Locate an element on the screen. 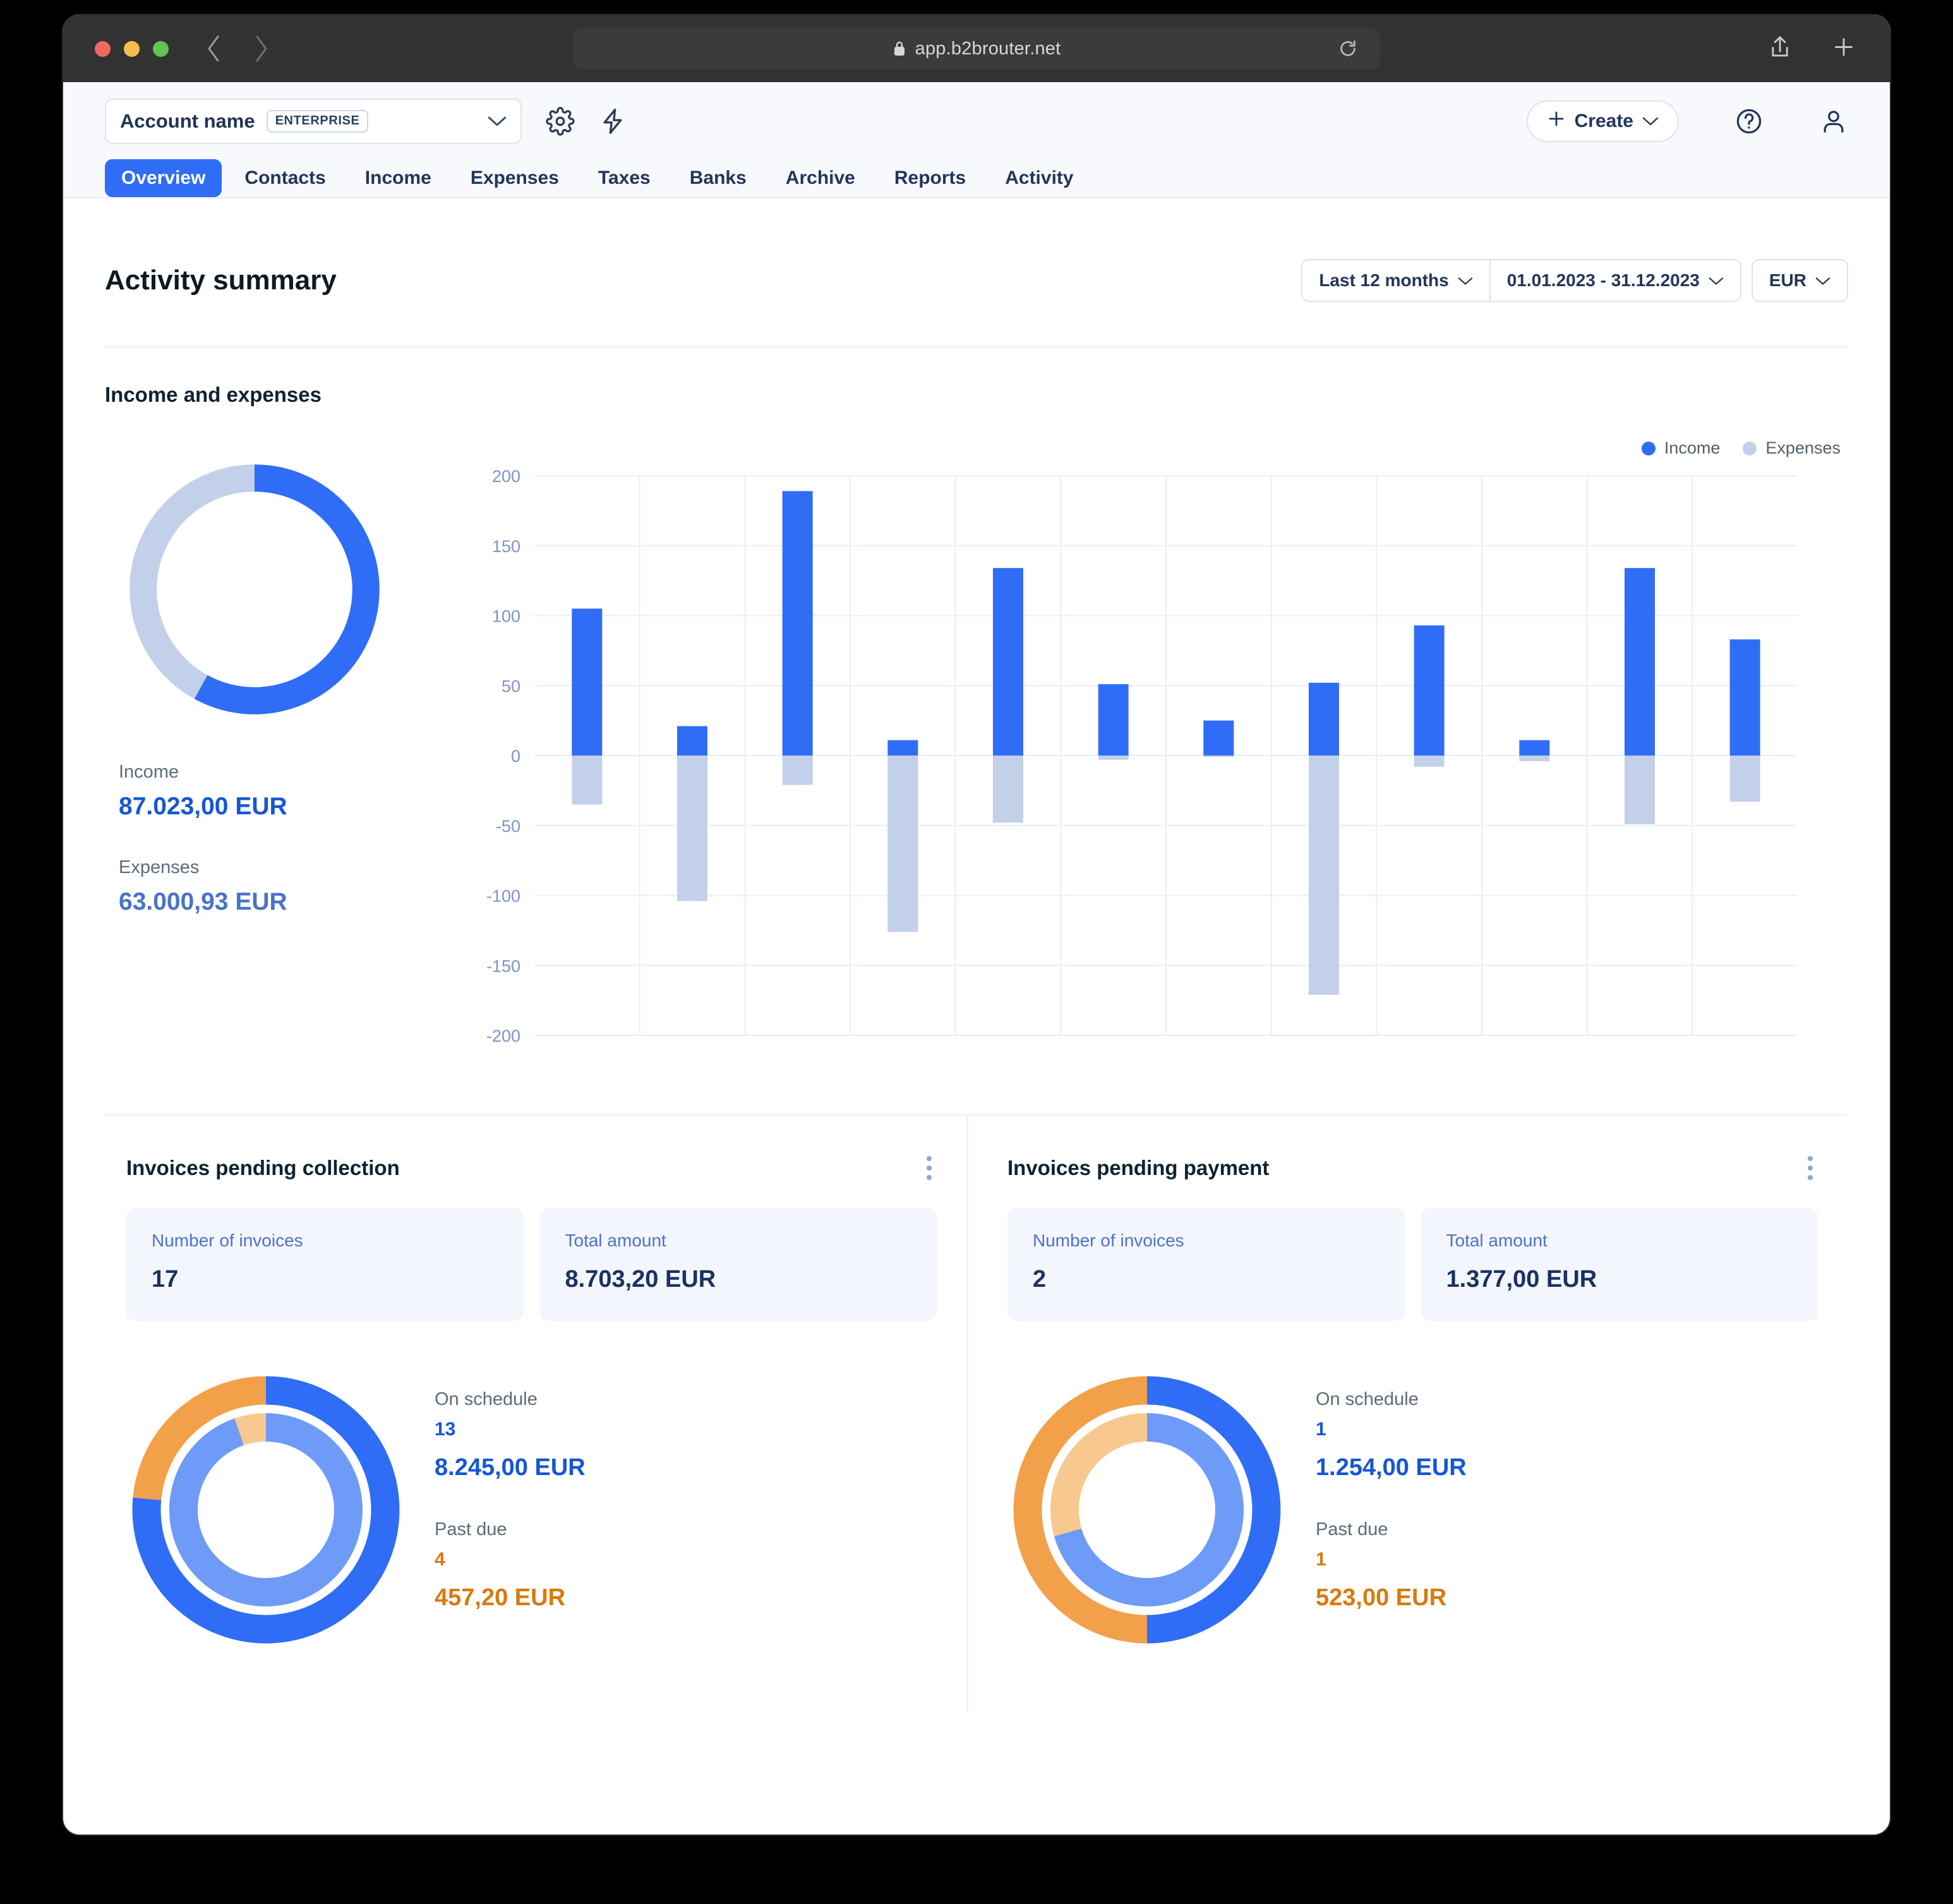  payment-number-box: Number of invoices 2 is located at coordinates (1206, 1264).